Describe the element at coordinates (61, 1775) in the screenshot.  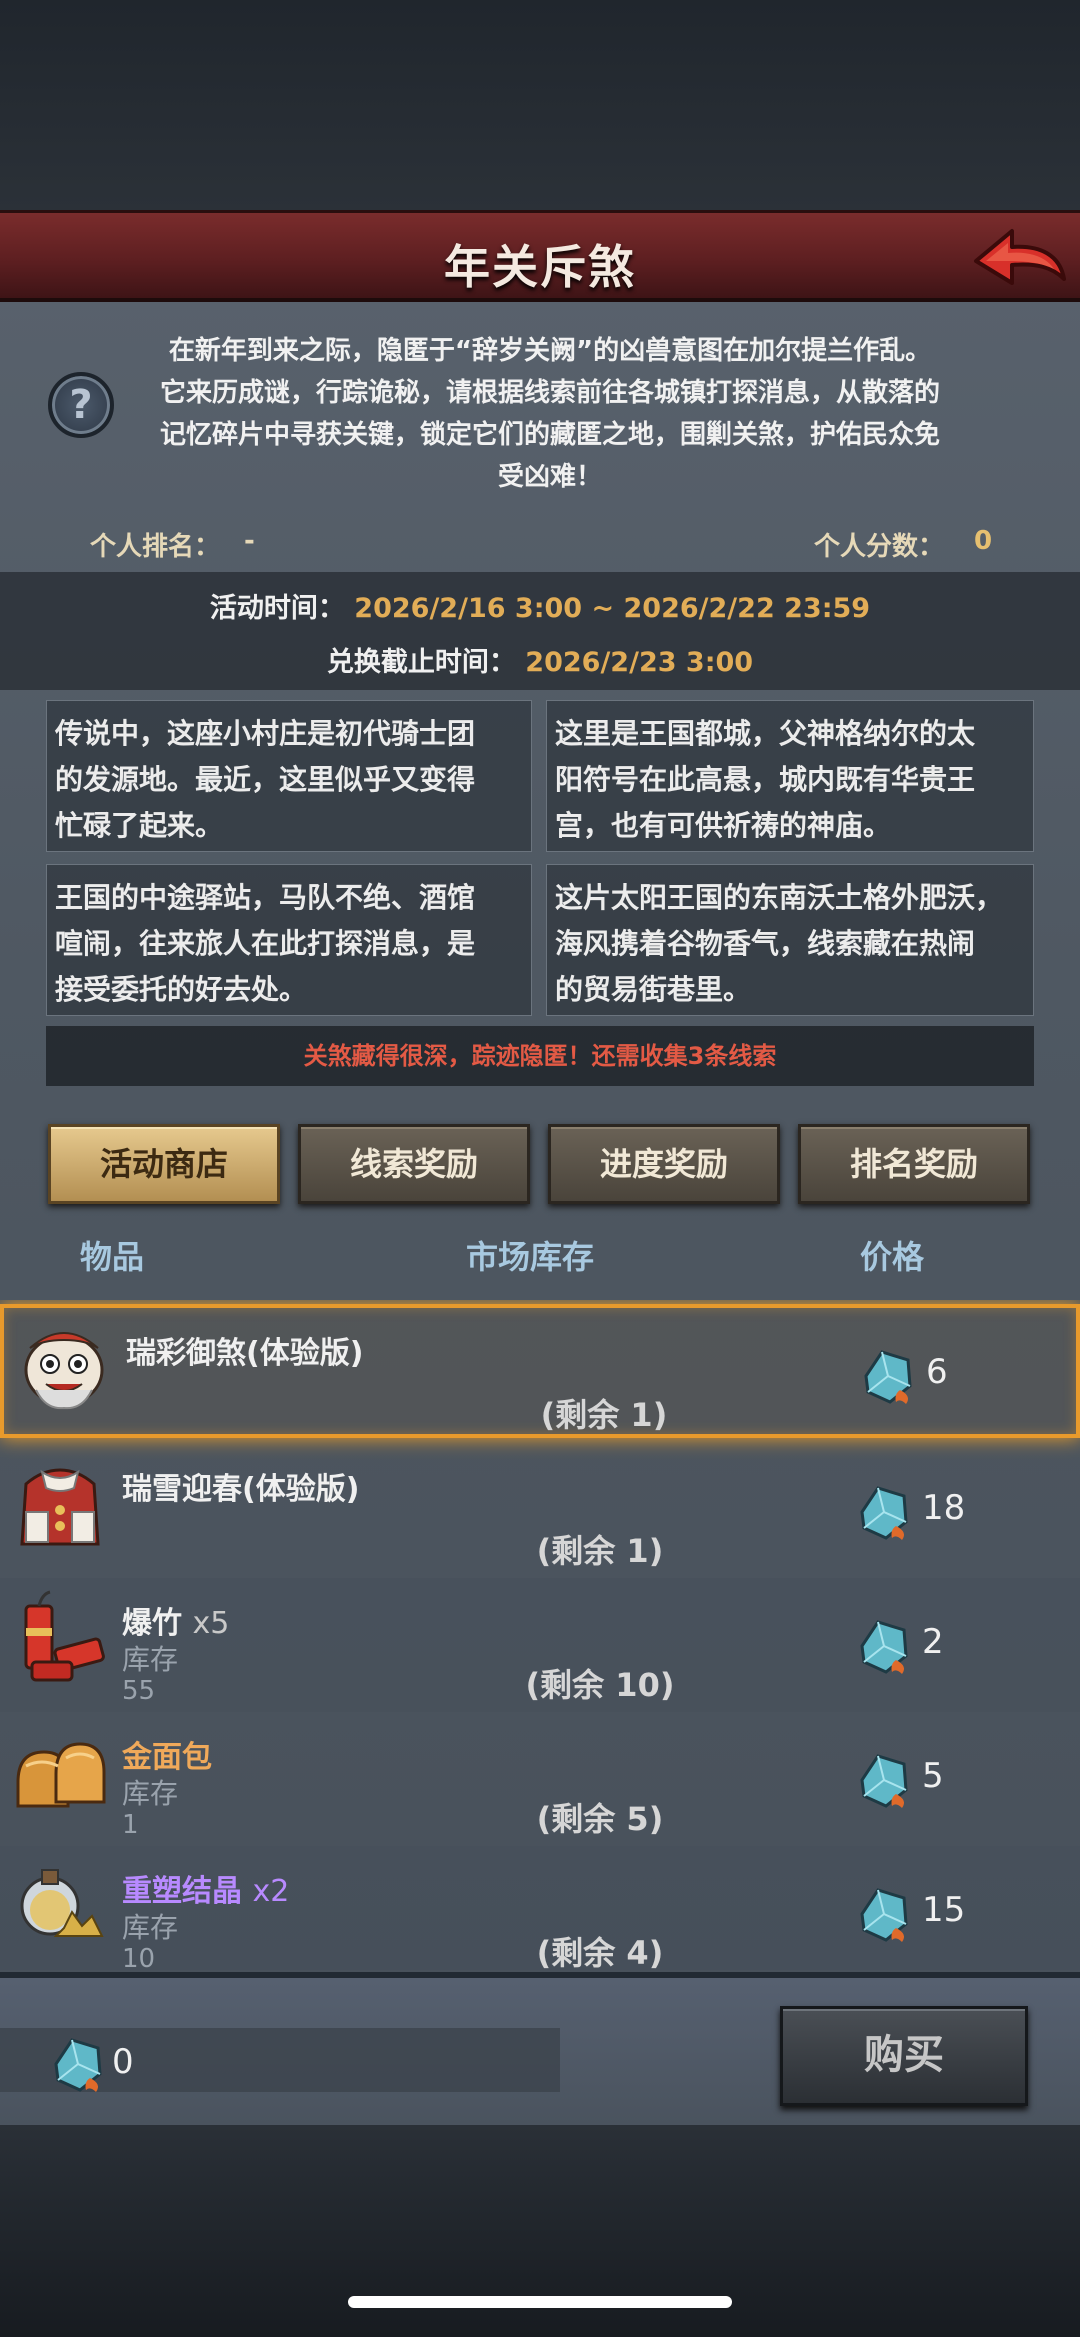
I see `bread-icon` at that location.